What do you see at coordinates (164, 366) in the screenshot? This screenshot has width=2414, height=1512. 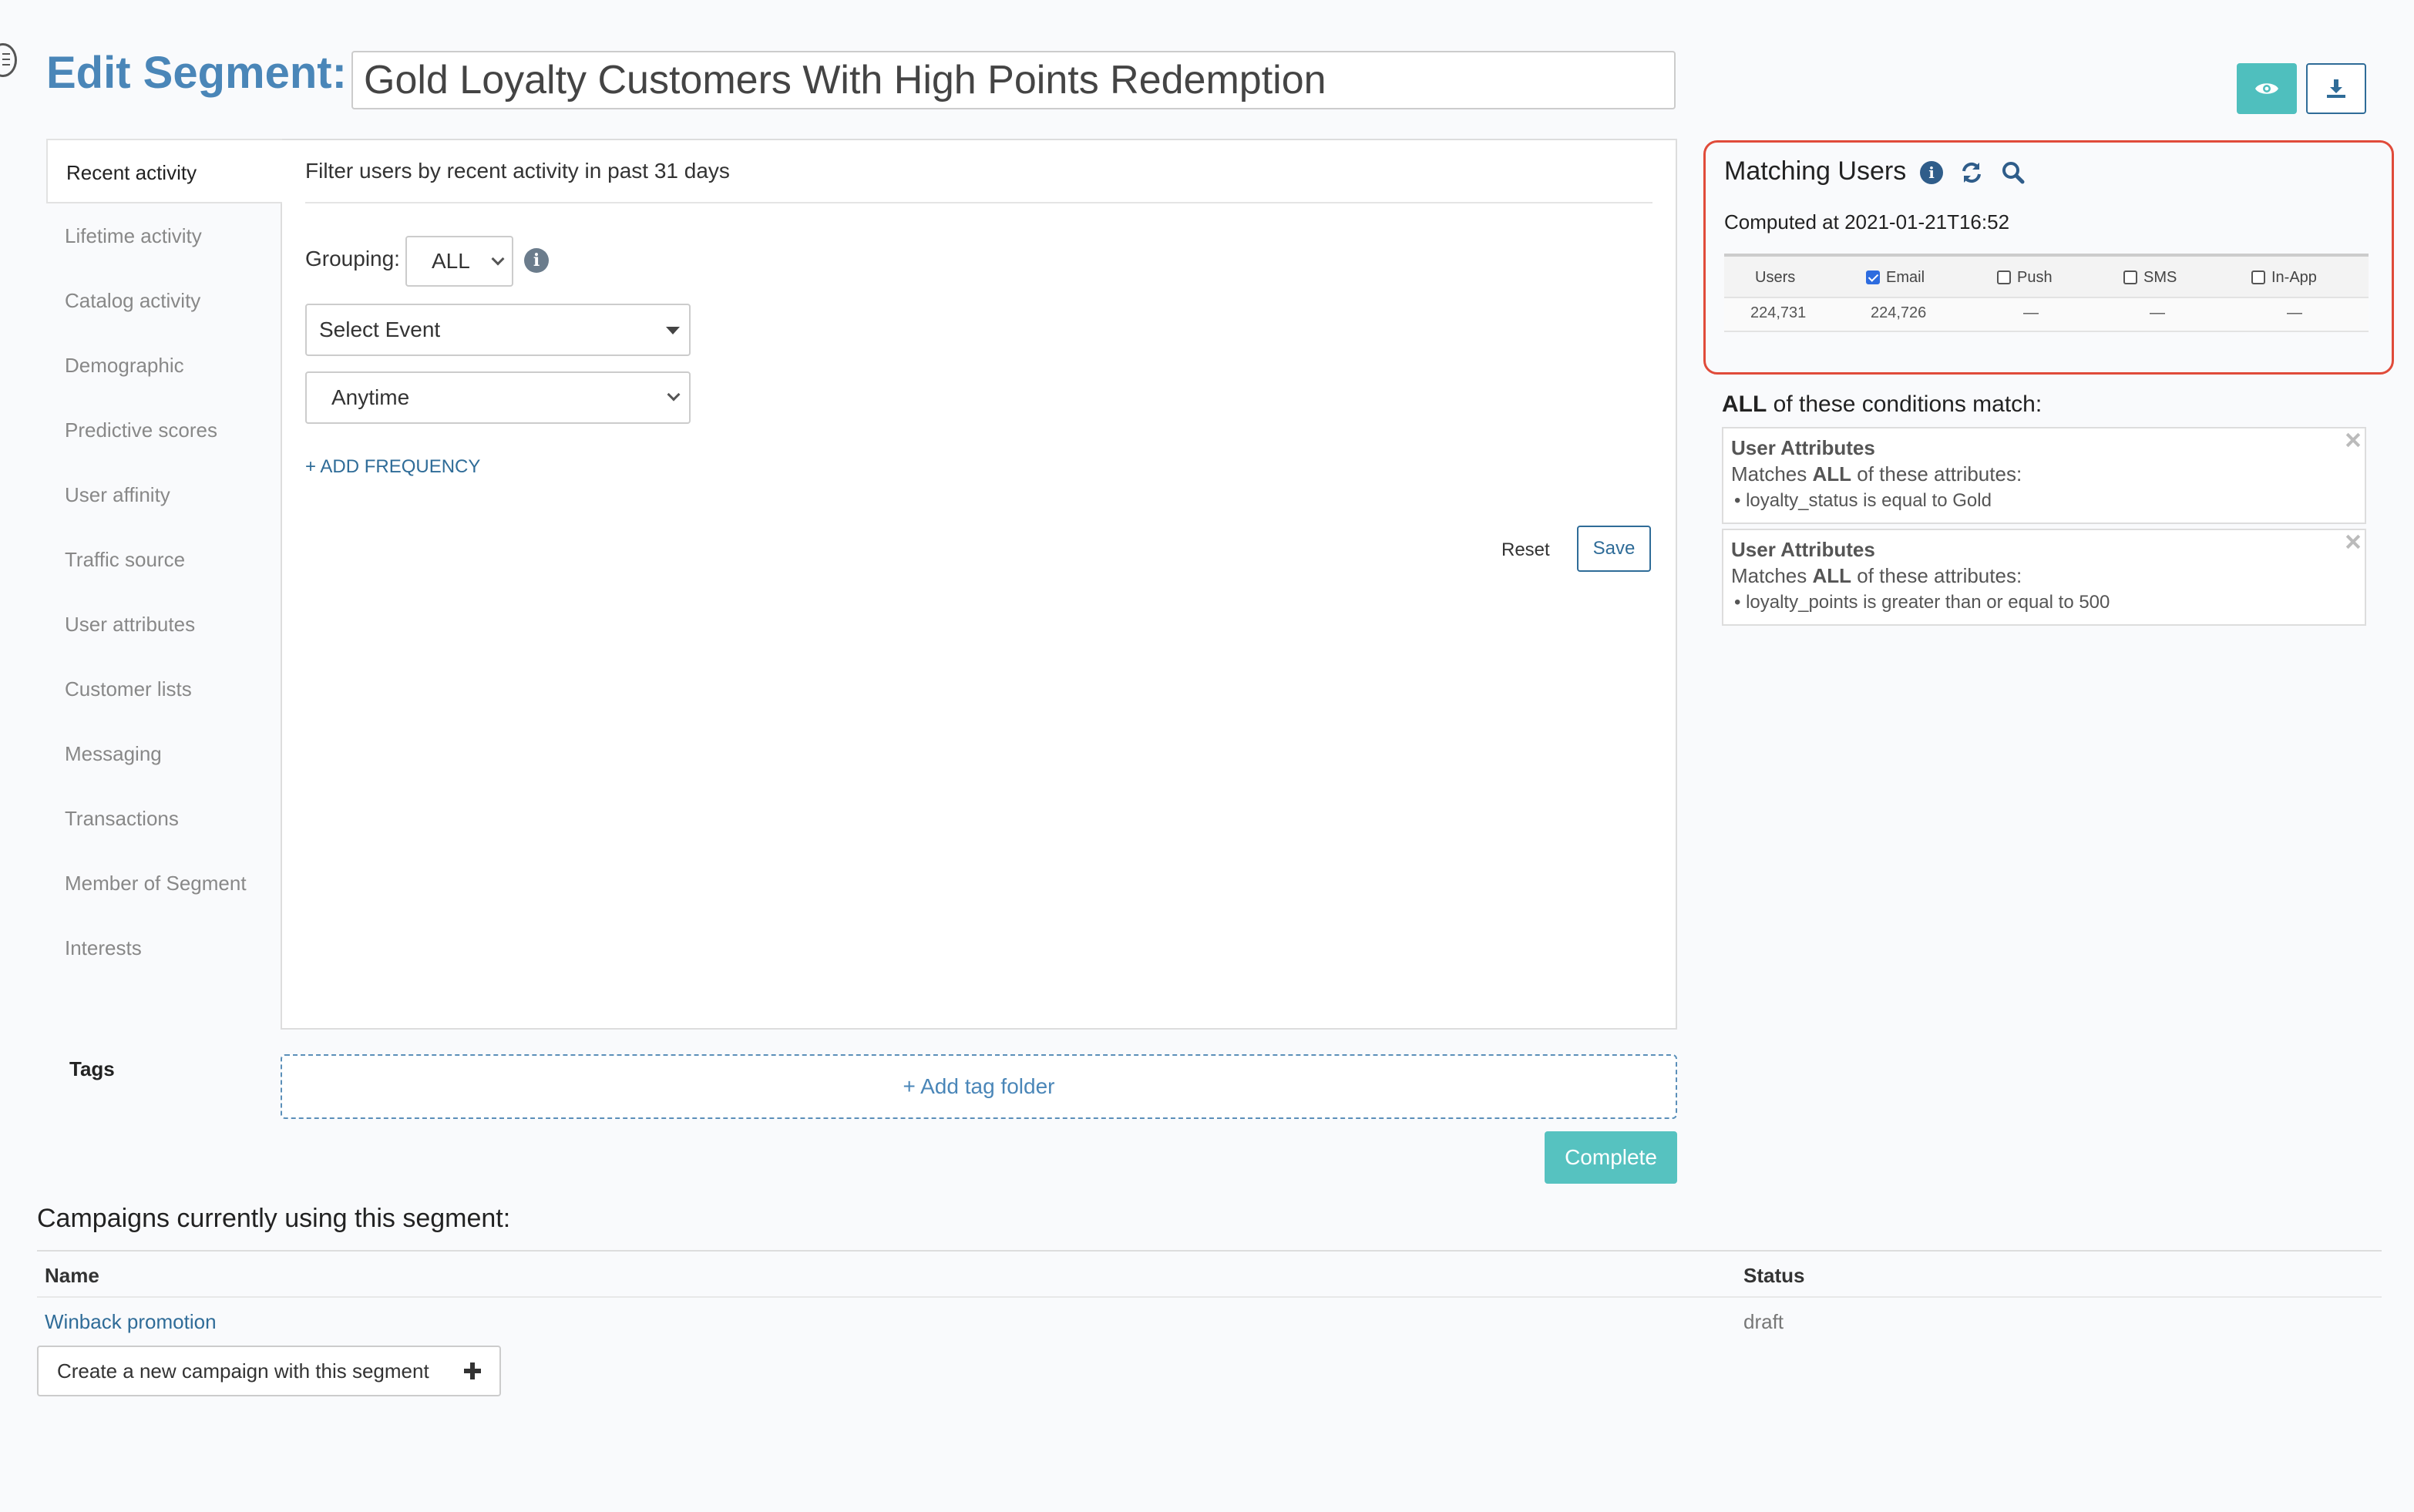 I see `sidebar-item-demographic: Demographic` at bounding box center [164, 366].